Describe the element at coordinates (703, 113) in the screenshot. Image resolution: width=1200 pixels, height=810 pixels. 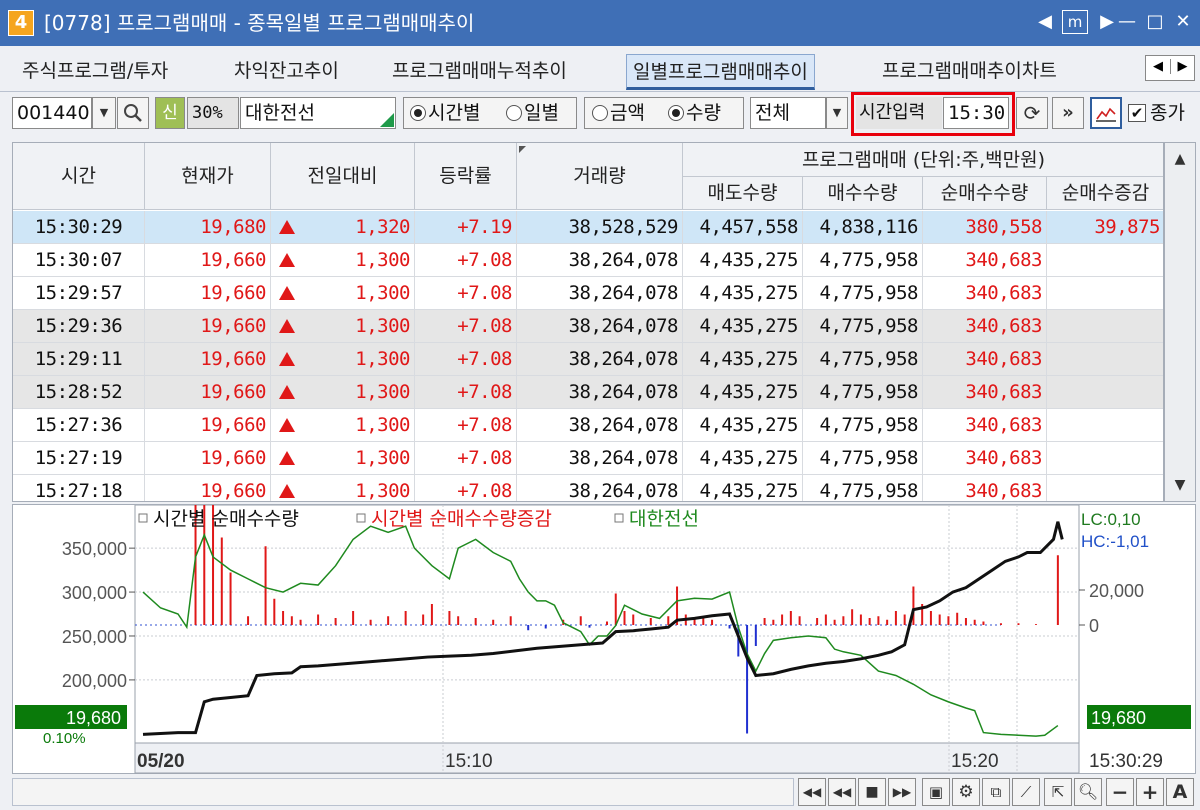
I see `radio-quantity-label: 수량` at that location.